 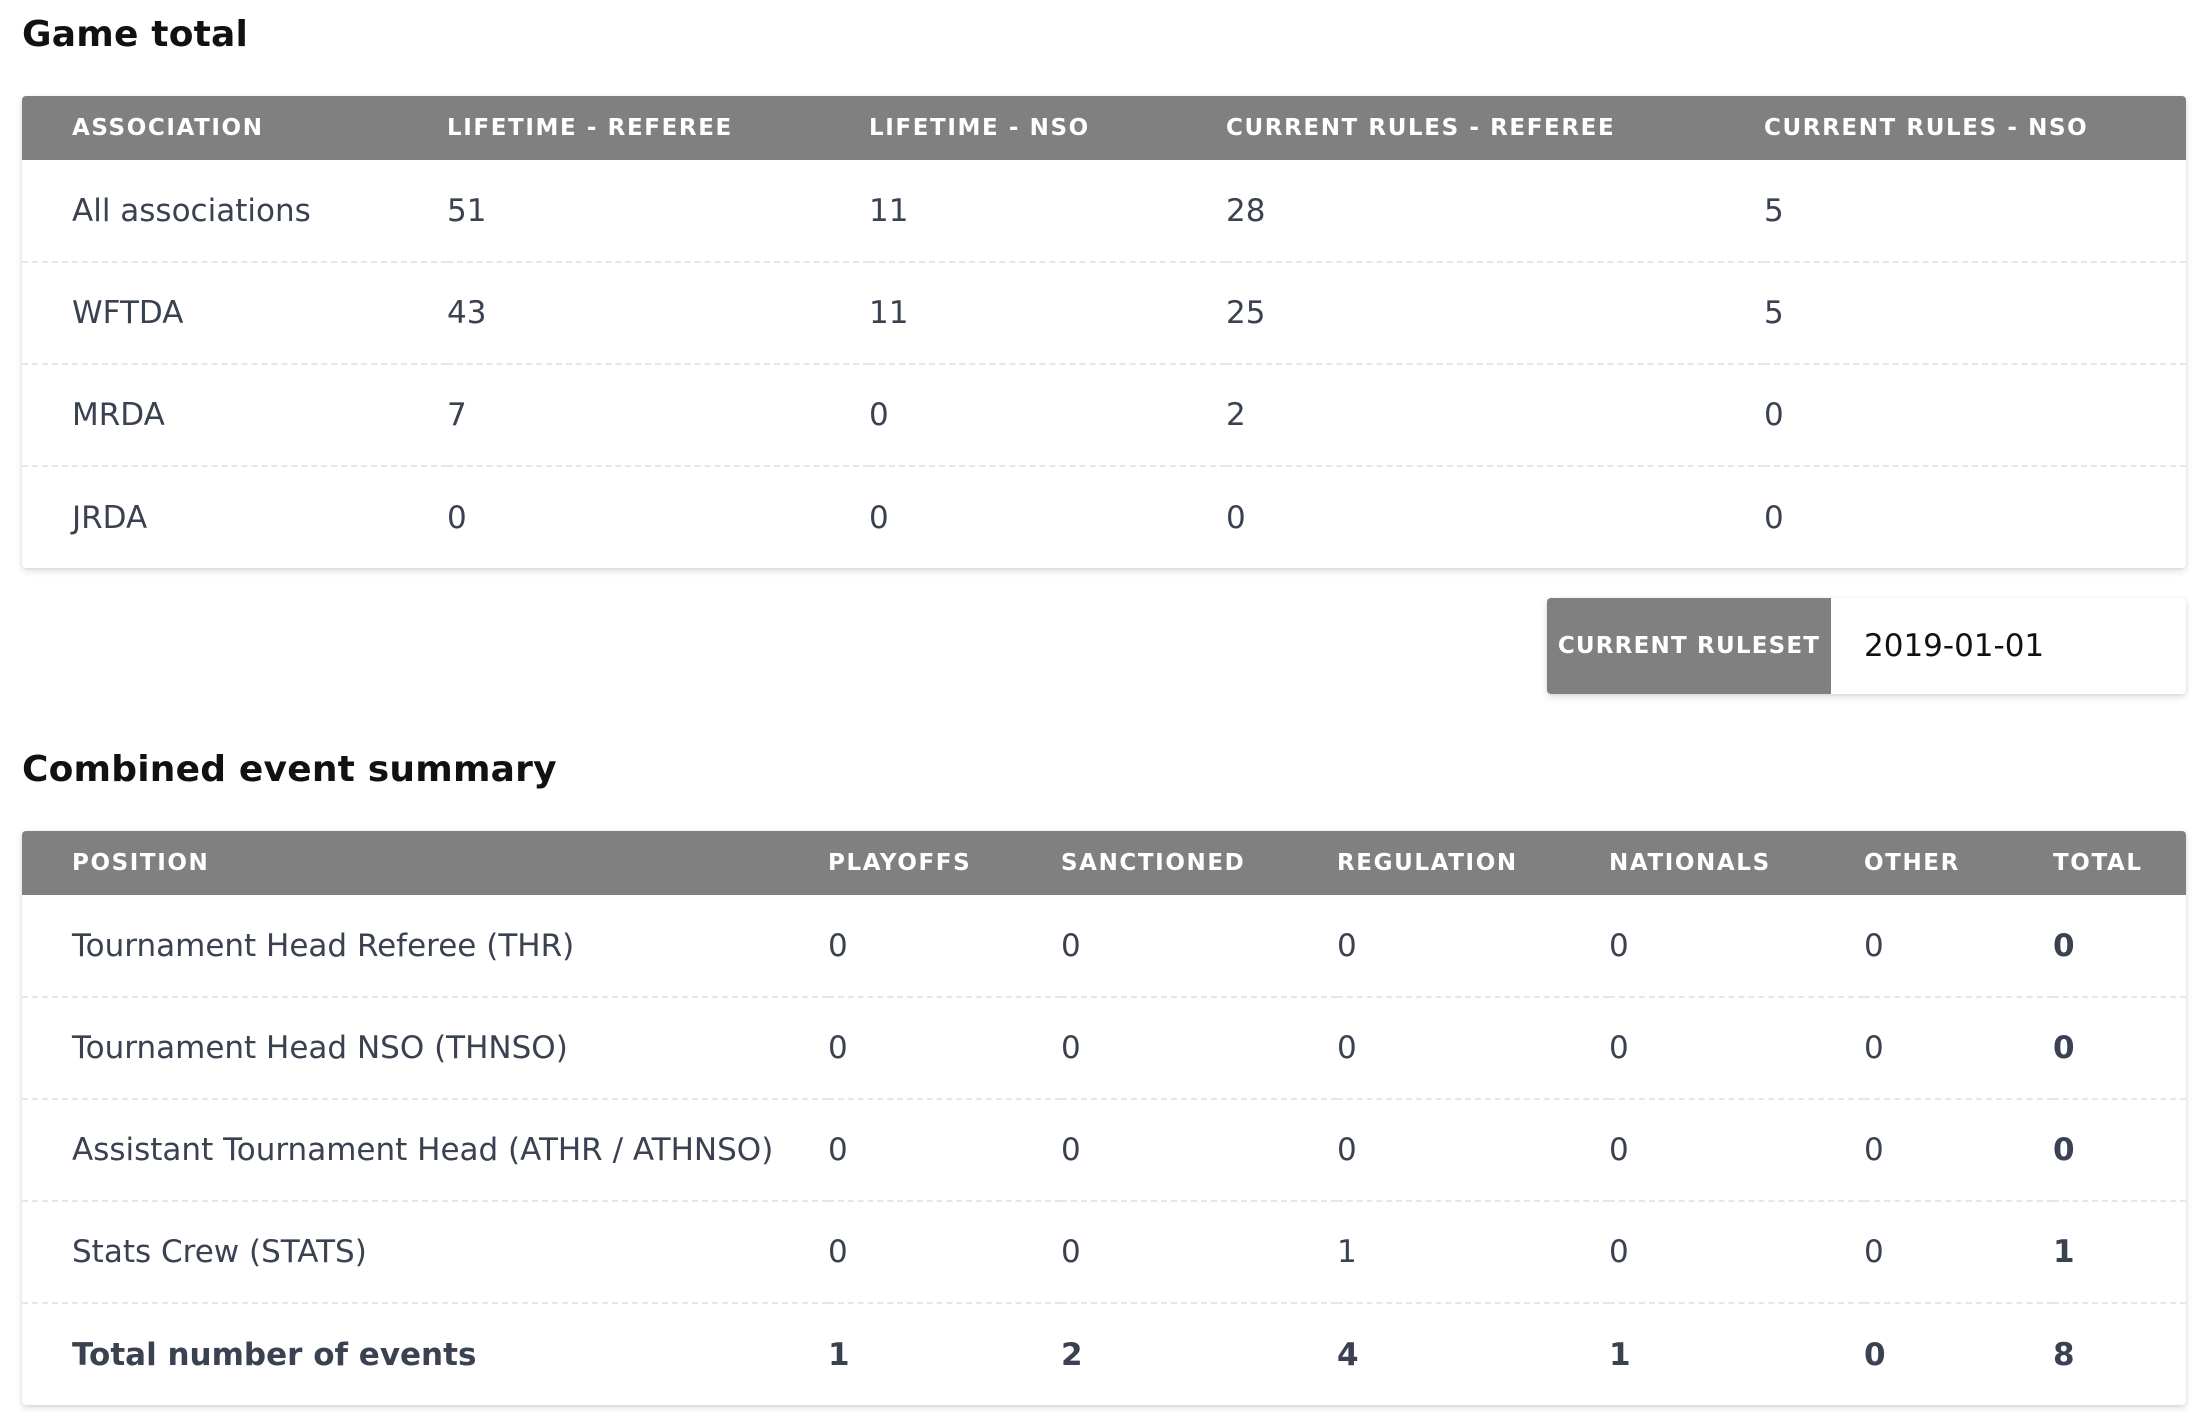 I want to click on current-rules-referee-value: 2, so click(x=1236, y=415).